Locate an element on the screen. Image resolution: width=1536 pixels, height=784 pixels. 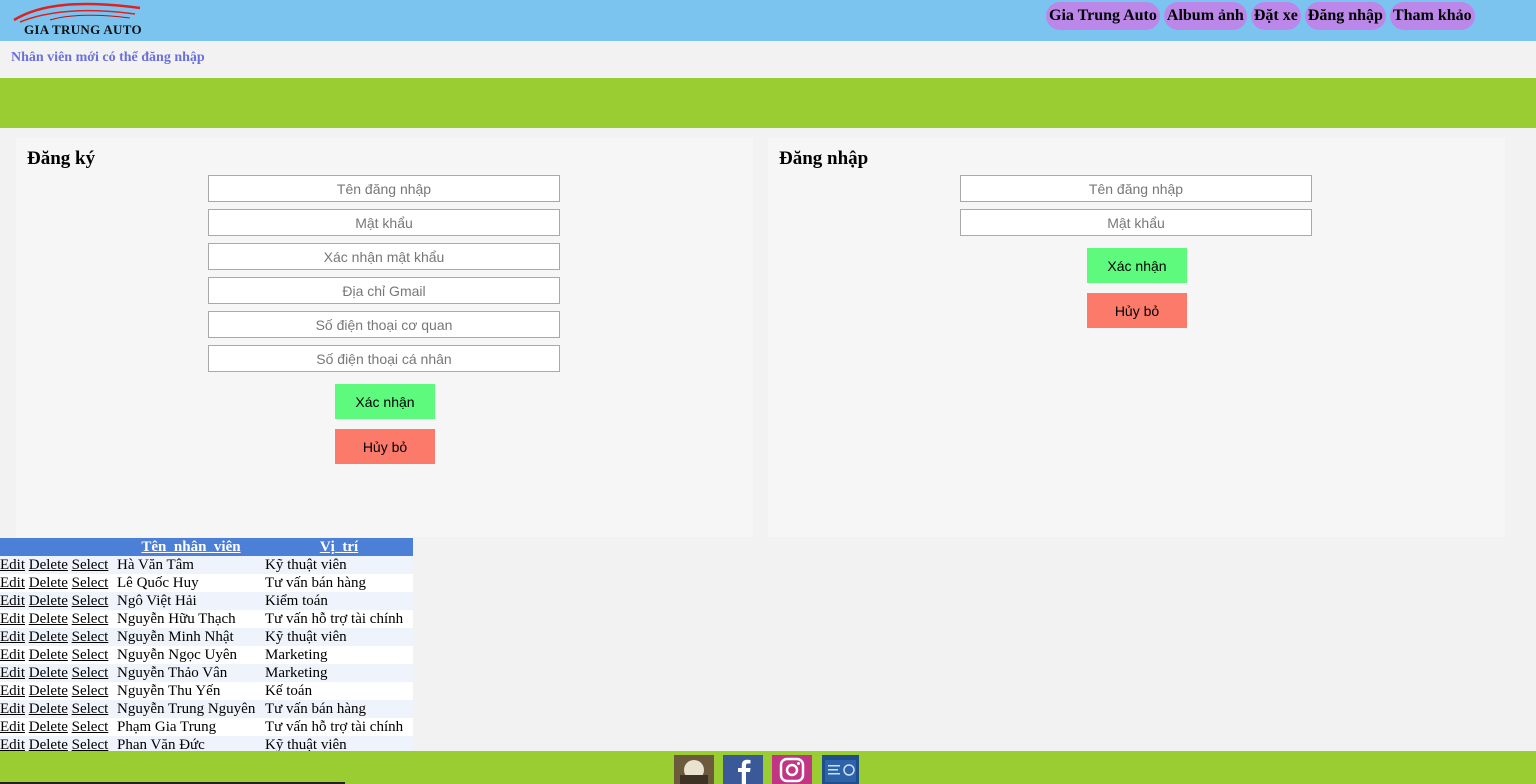
sort-name-link: Tên_nhân_viên is located at coordinates (190, 547).